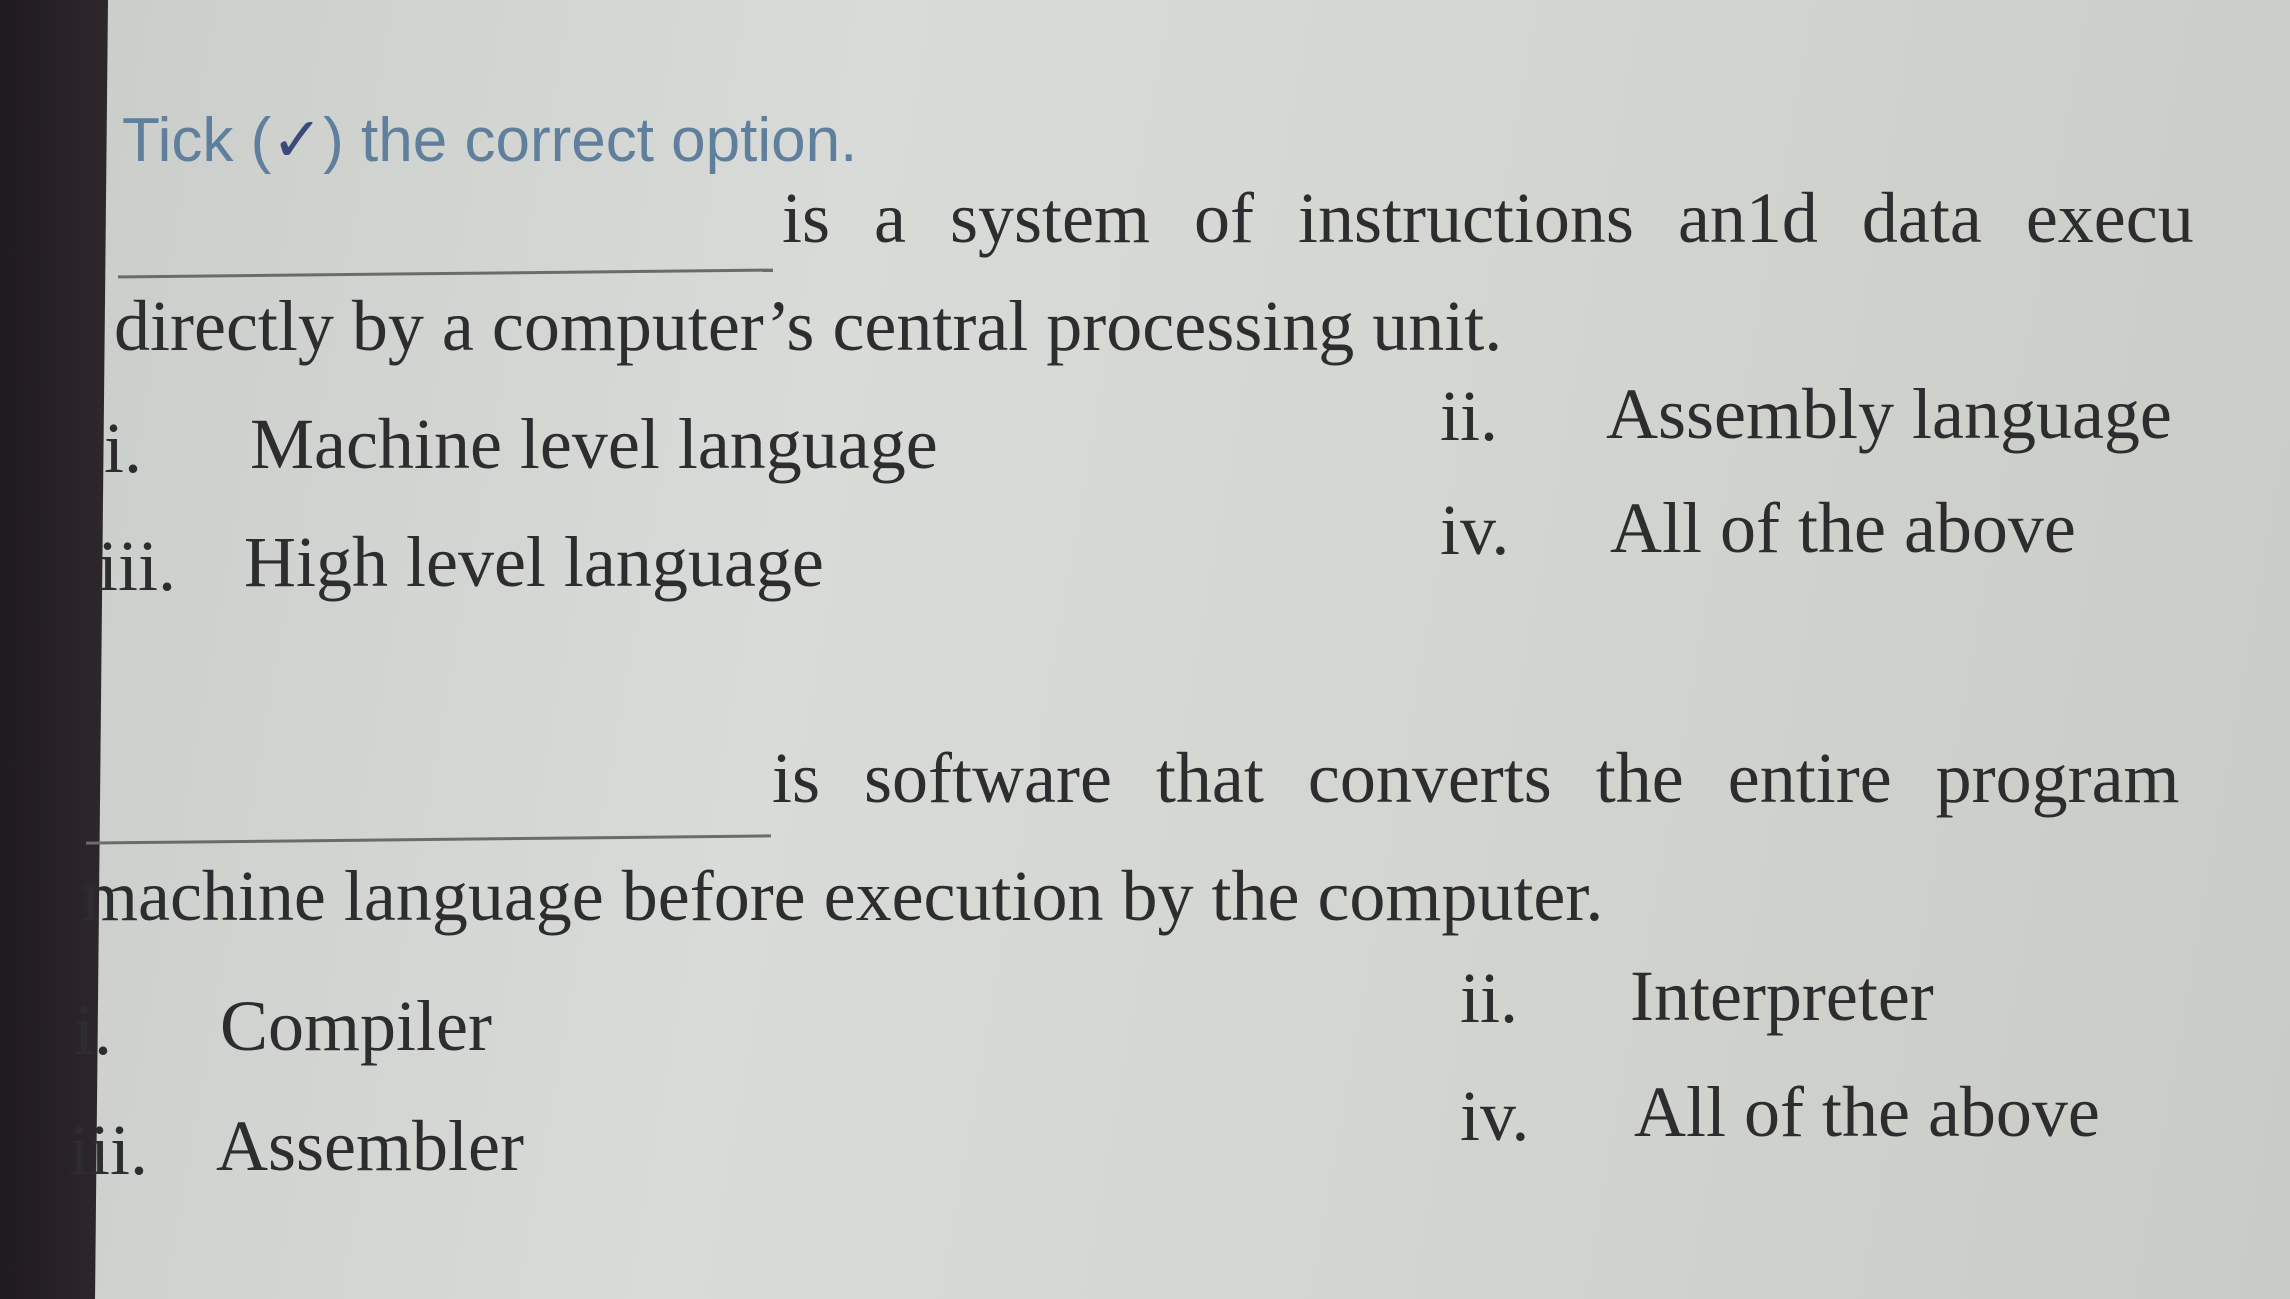 This screenshot has height=1299, width=2290. Describe the element at coordinates (1782, 996) in the screenshot. I see `q2-option-2: Interpreter` at that location.